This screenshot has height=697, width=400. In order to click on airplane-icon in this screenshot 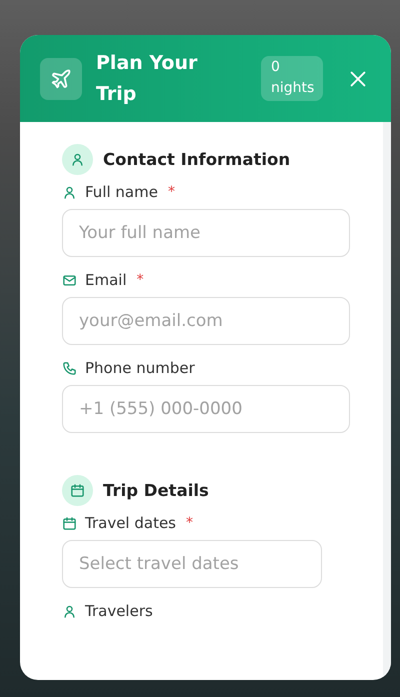, I will do `click(61, 79)`.